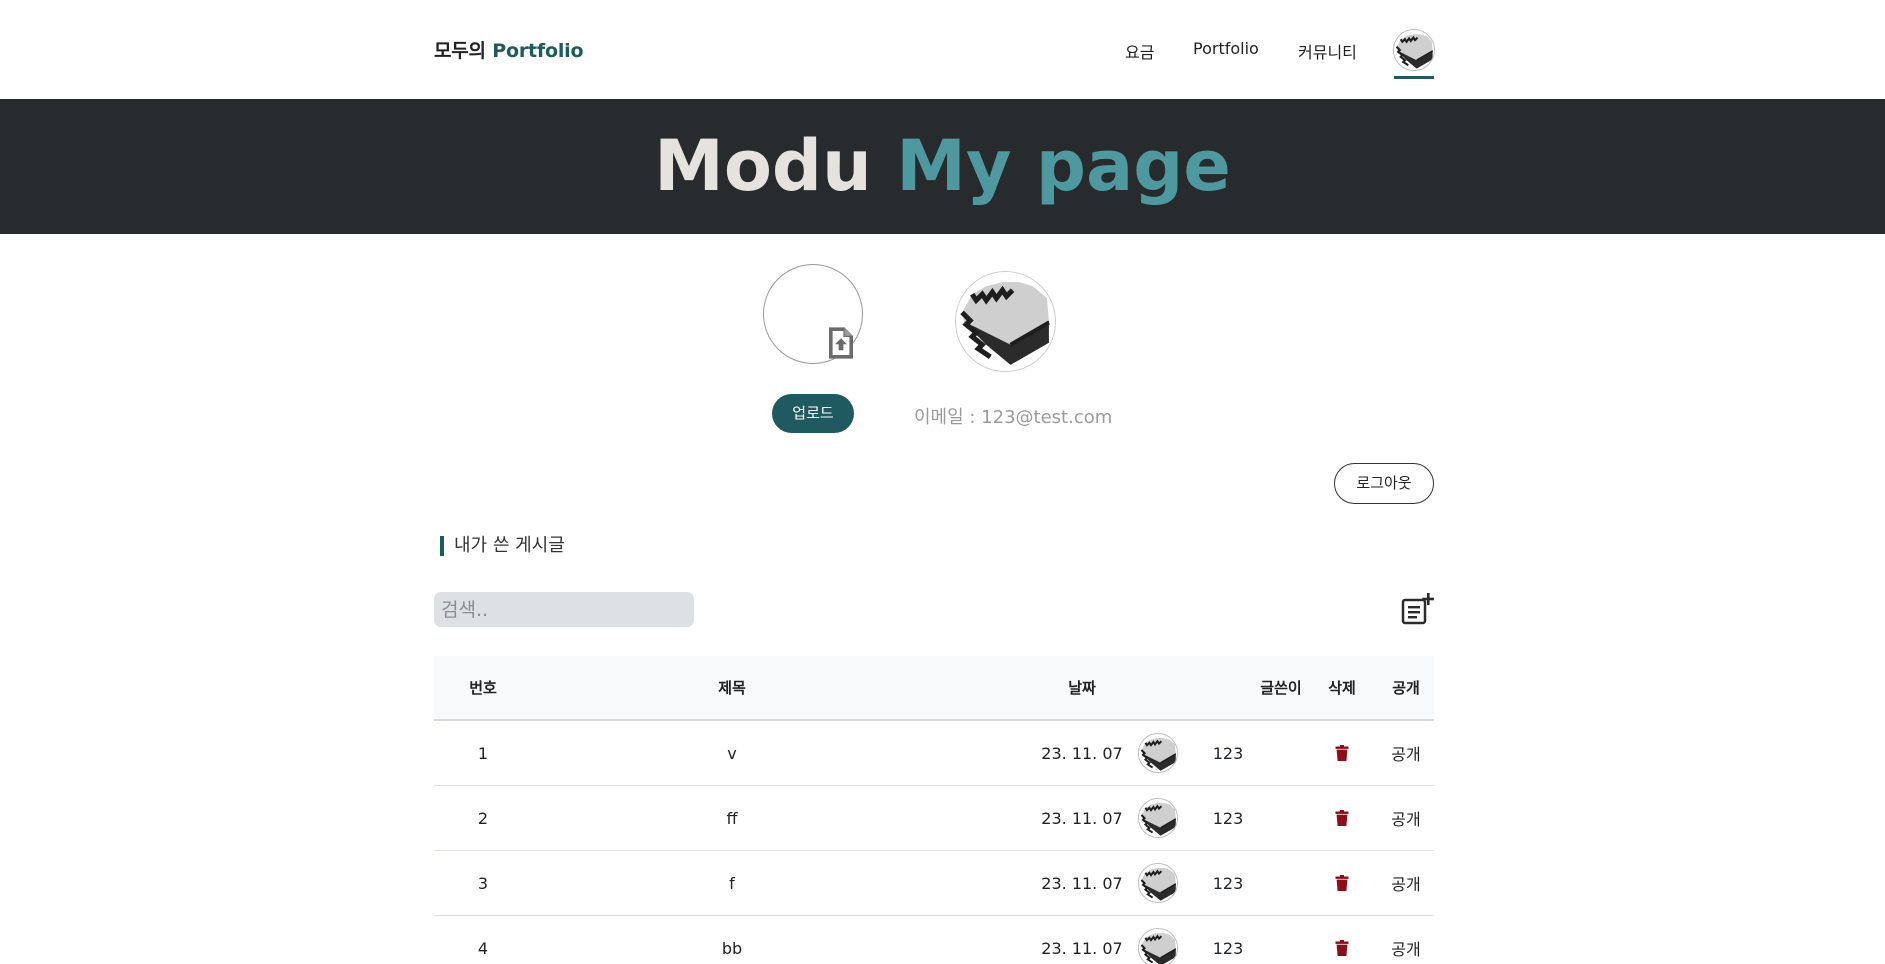 The height and width of the screenshot is (964, 1885). What do you see at coordinates (841, 343) in the screenshot?
I see `file-upload-icon` at bounding box center [841, 343].